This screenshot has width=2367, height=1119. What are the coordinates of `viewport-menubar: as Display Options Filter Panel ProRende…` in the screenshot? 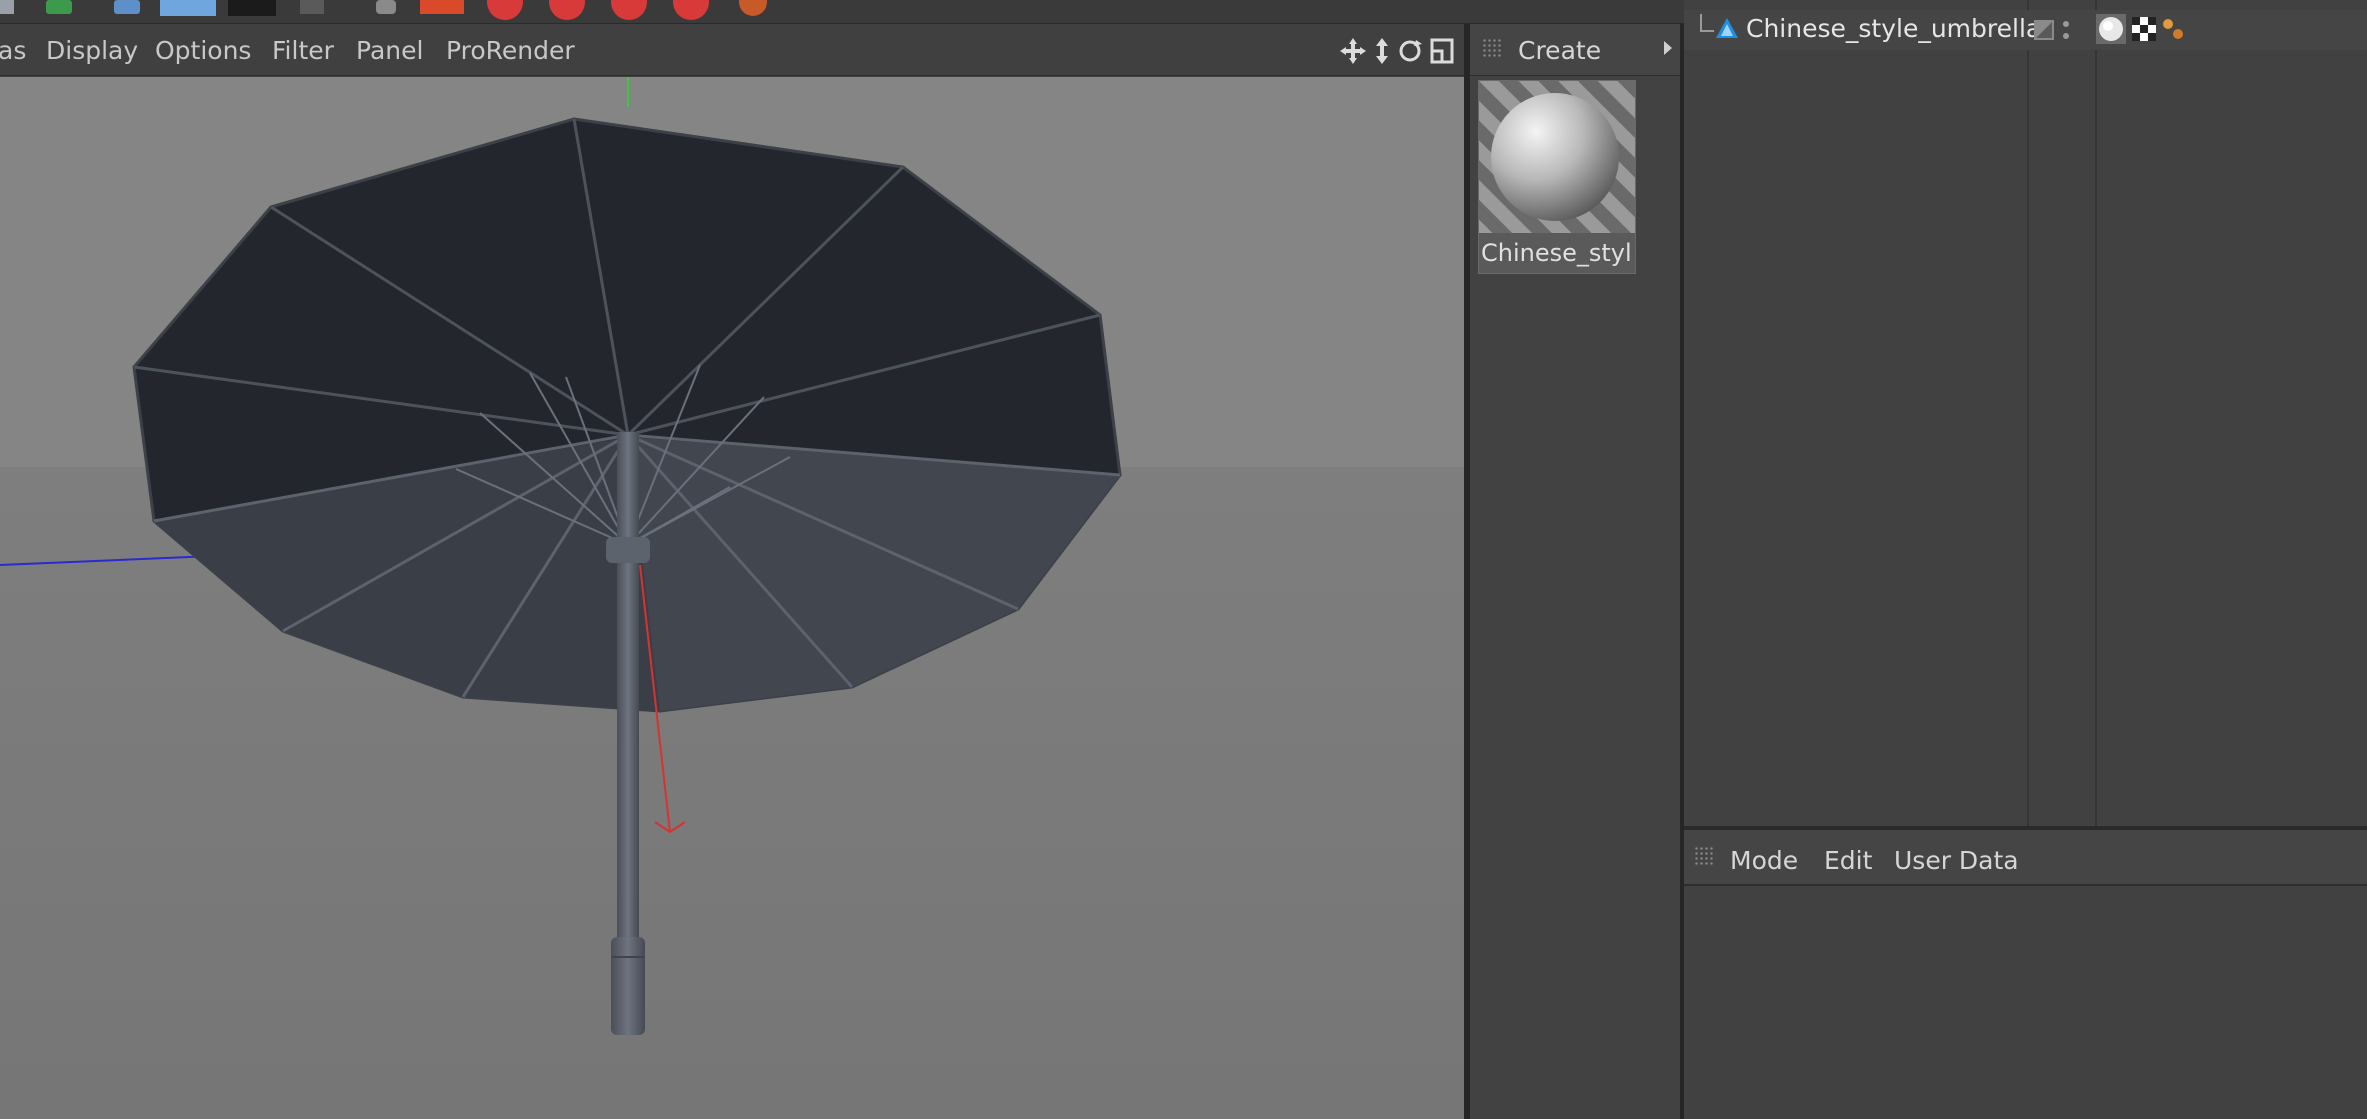 It's located at (732, 50).